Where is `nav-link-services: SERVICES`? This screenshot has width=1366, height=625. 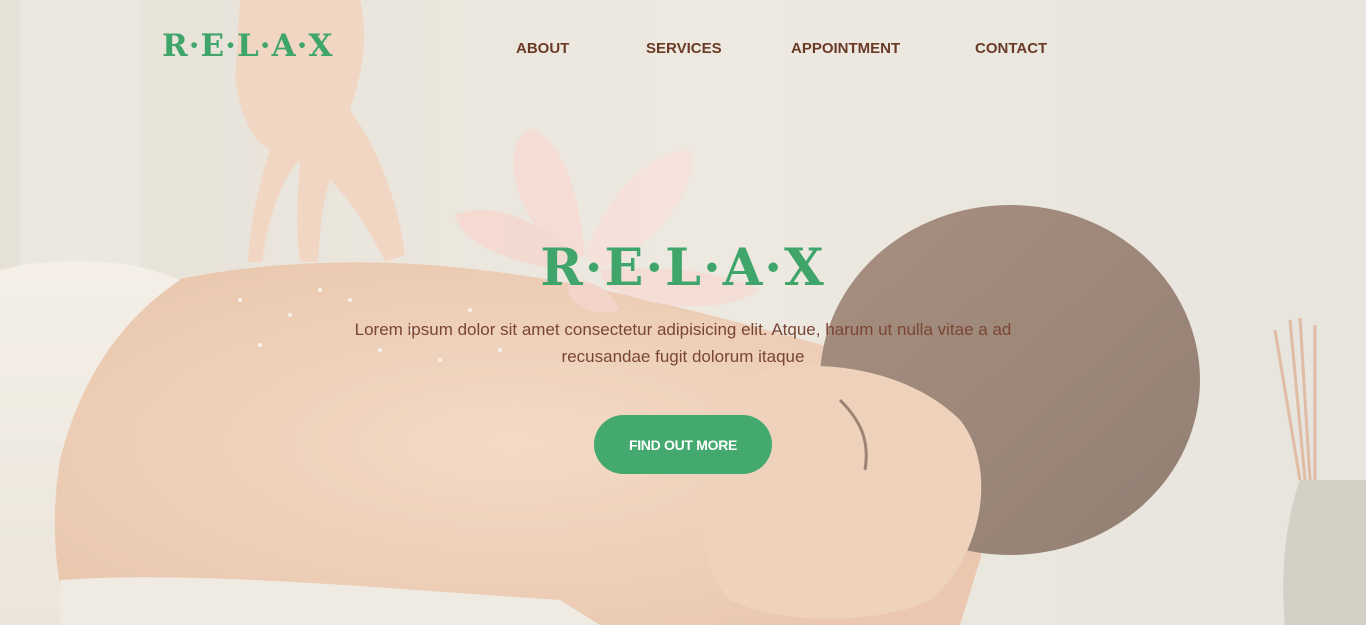 nav-link-services: SERVICES is located at coordinates (684, 48).